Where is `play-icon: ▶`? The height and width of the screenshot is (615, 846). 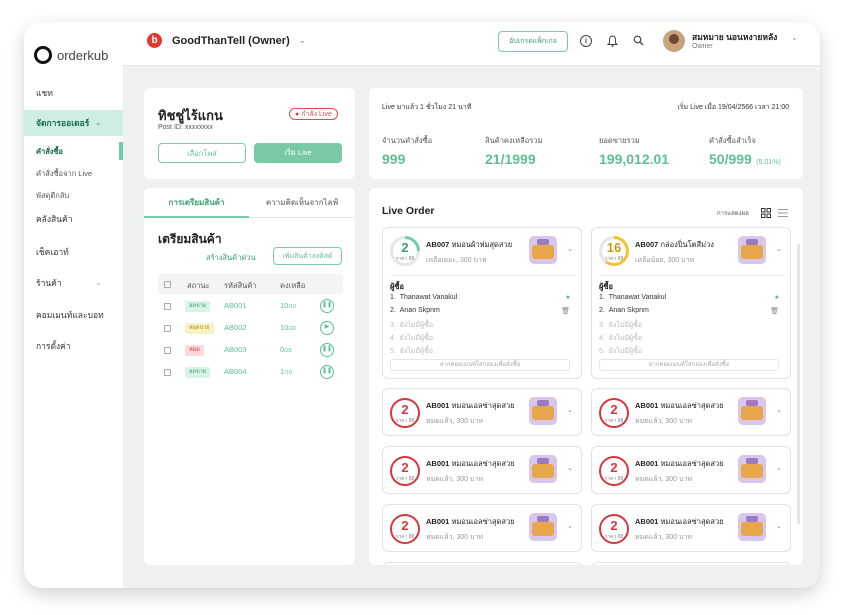 play-icon: ▶ is located at coordinates (327, 328).